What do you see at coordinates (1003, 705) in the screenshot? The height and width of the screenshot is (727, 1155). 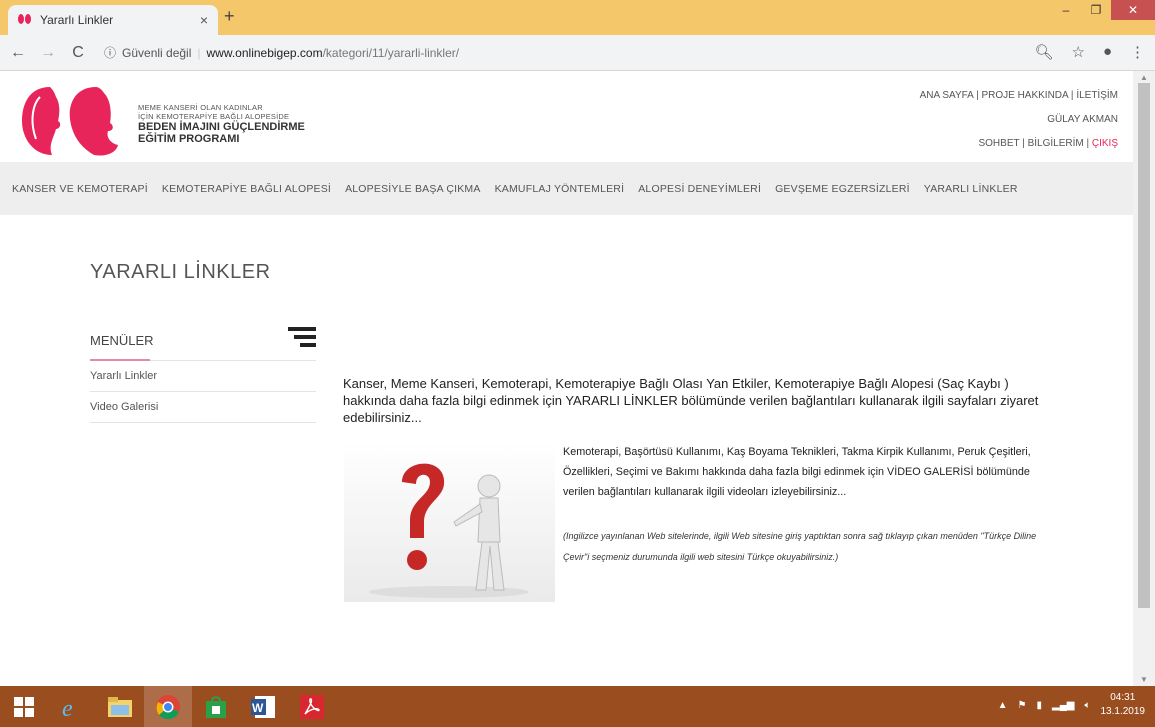 I see `tray-expand-icon: ▲` at bounding box center [1003, 705].